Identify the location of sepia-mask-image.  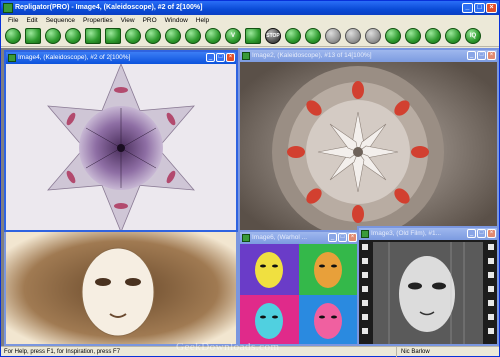
(121, 288).